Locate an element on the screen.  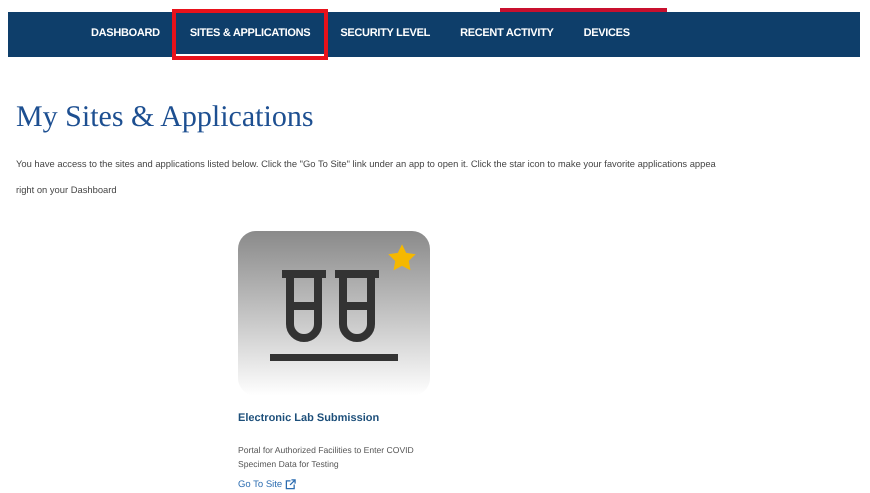
go-to-site-link: Go To Site is located at coordinates (267, 485).